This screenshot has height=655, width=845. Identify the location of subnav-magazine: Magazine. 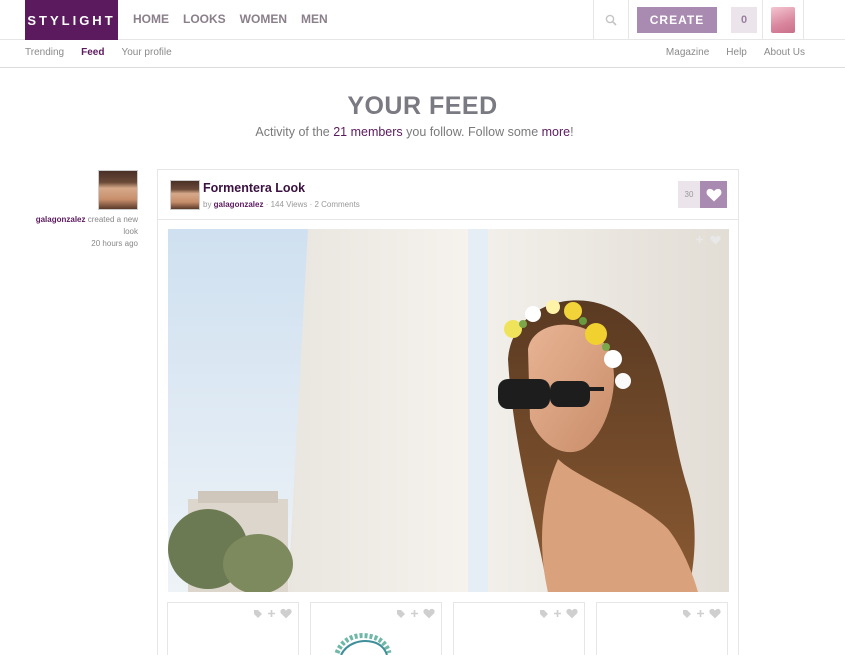
(687, 52).